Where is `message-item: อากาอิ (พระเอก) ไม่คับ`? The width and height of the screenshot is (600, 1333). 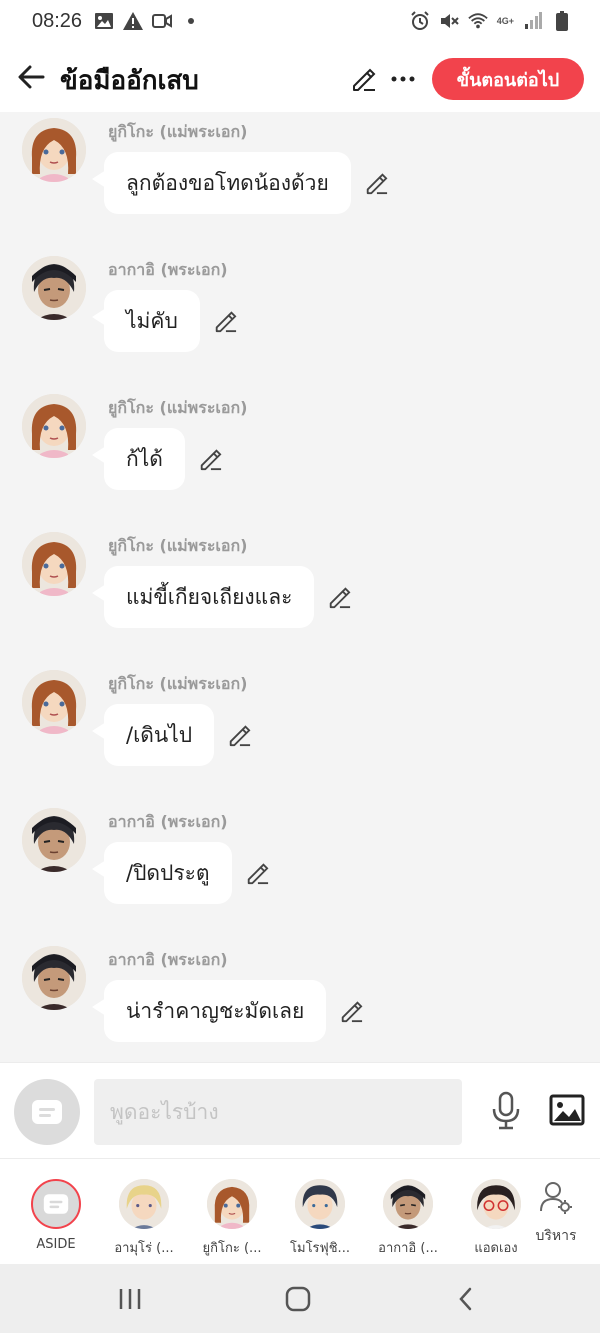
message-item: อากาอิ (พระเอก) ไม่คับ is located at coordinates (300, 321).